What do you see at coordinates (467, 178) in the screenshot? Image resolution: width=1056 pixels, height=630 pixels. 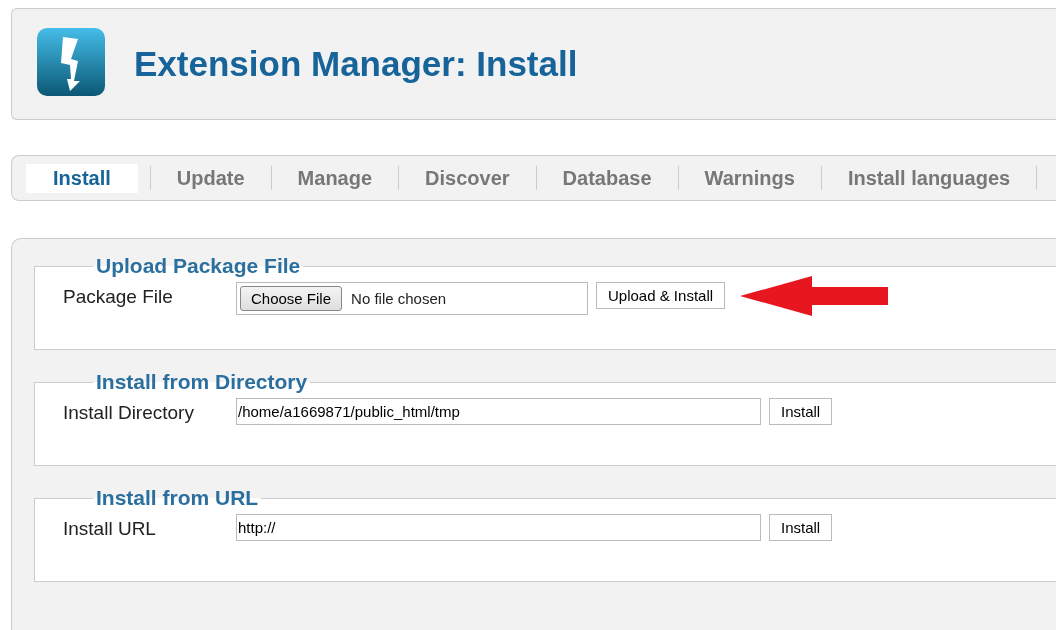 I see `tab: Discover` at bounding box center [467, 178].